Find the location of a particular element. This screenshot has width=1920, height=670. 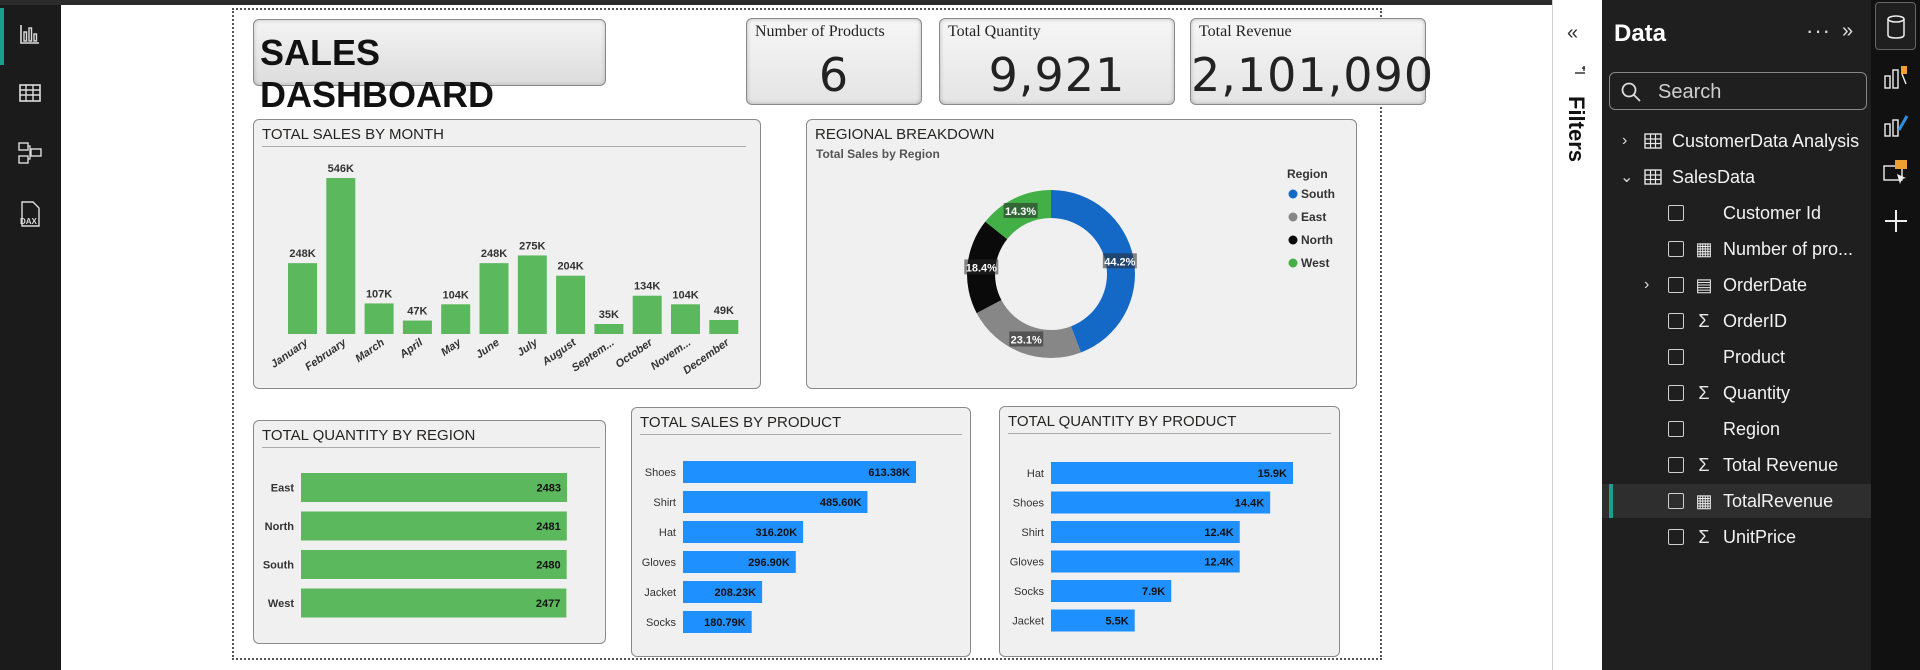

select-visual-icon is located at coordinates (1896, 173).